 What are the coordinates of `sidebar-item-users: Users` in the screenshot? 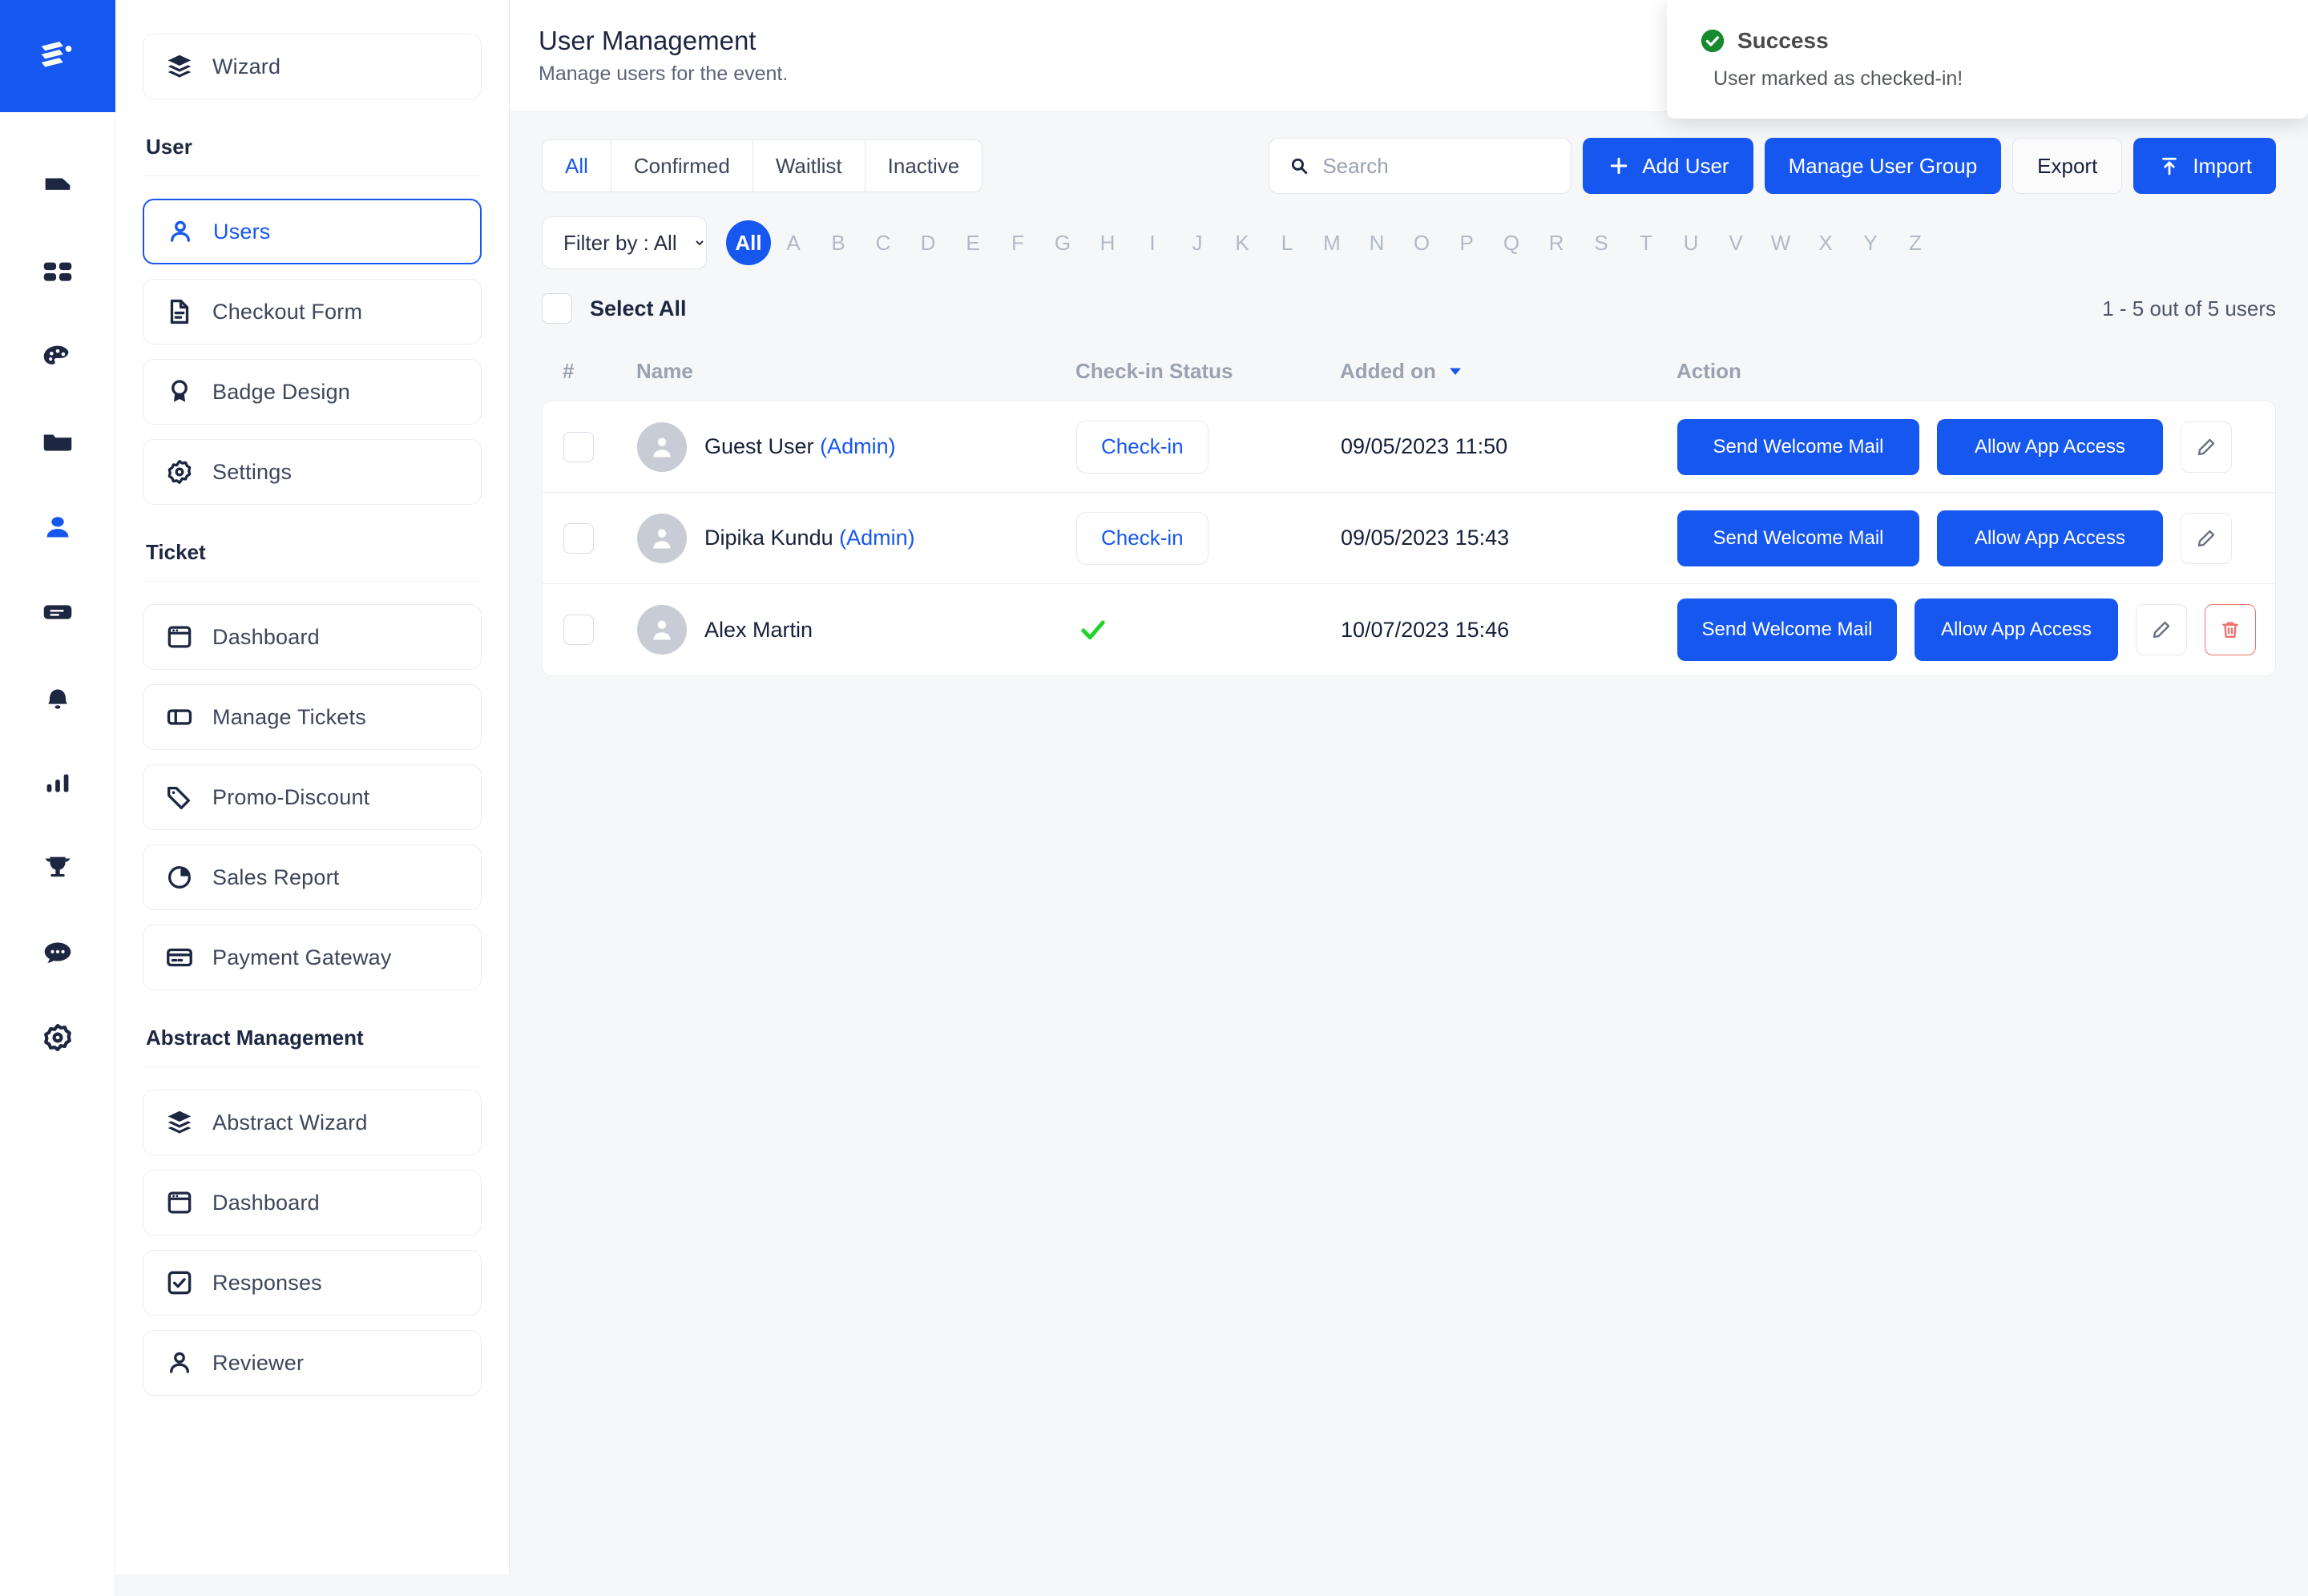 It's located at (312, 231).